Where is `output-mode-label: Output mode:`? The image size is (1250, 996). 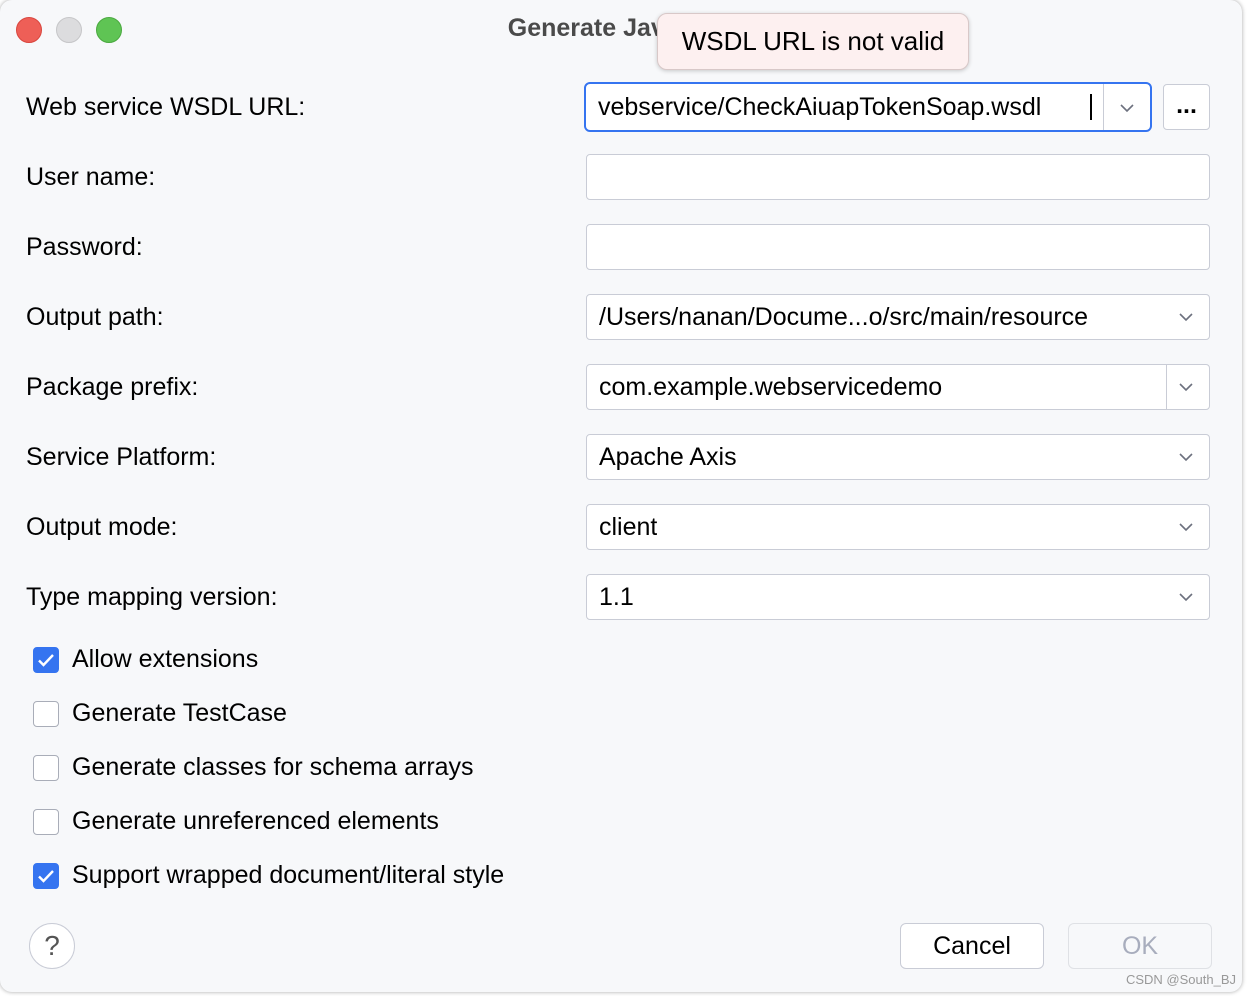
output-mode-label: Output mode: is located at coordinates (102, 527).